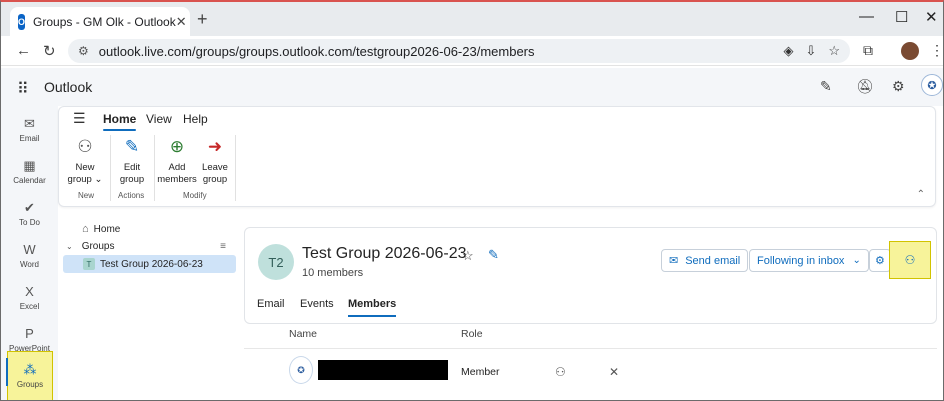 Image resolution: width=944 pixels, height=401 pixels. I want to click on rail-item-todo: ✔ To Do, so click(29, 214).